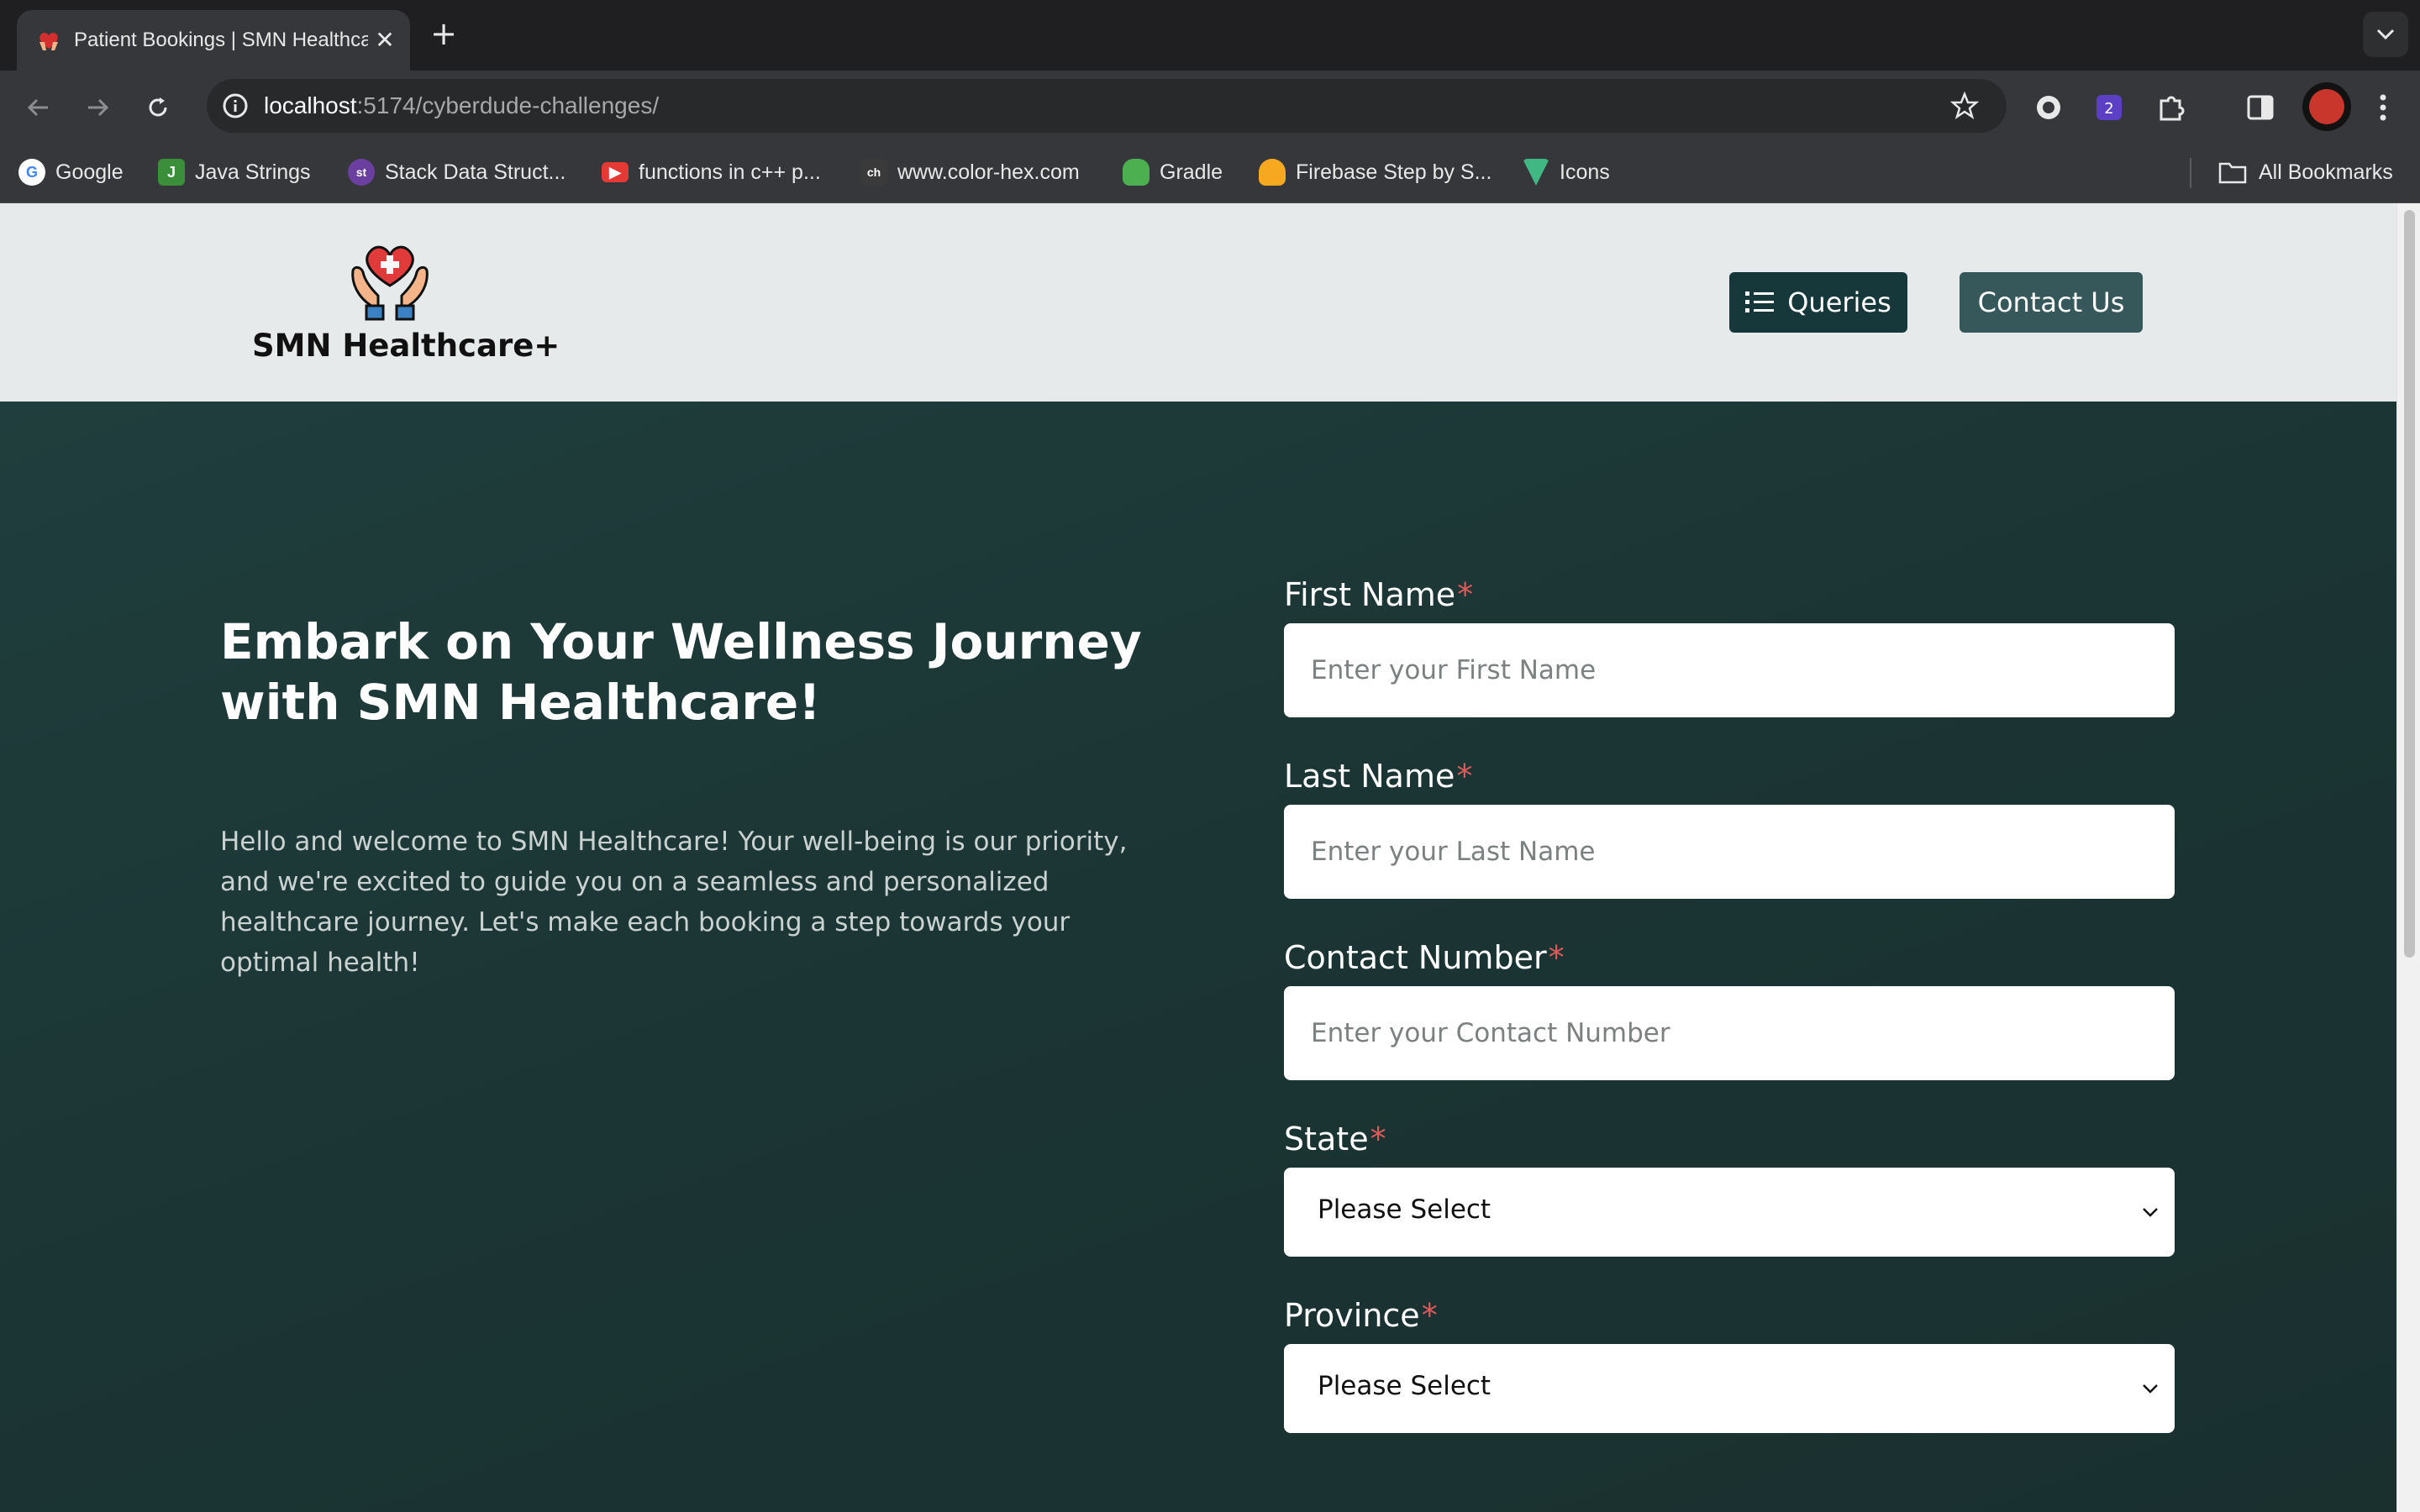 The height and width of the screenshot is (1512, 2420). I want to click on icons-site-icon, so click(1536, 172).